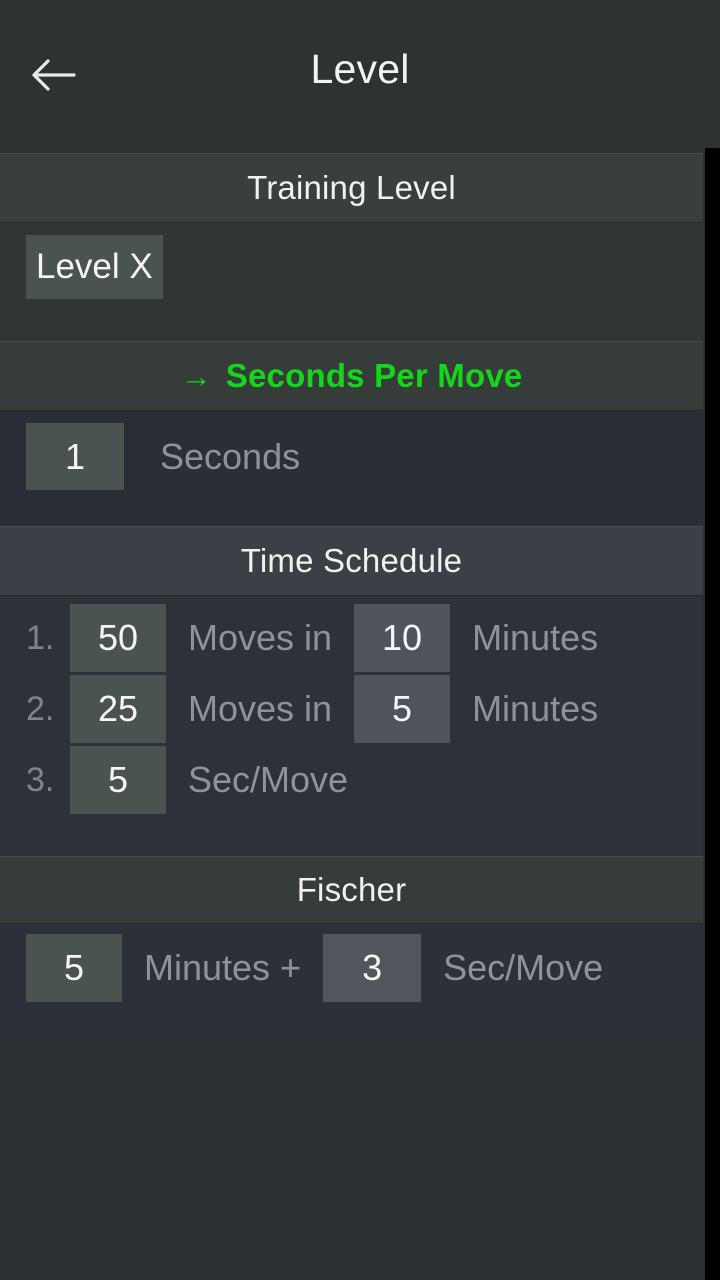 The width and height of the screenshot is (720, 1280). Describe the element at coordinates (712, 714) in the screenshot. I see `scrollbar-track` at that location.